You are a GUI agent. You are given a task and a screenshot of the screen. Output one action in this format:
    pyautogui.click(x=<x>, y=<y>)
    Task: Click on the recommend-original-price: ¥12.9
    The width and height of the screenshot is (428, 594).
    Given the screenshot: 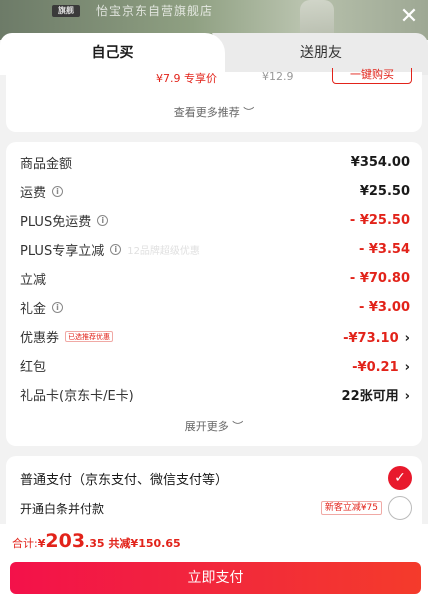 What is the action you would take?
    pyautogui.click(x=278, y=76)
    